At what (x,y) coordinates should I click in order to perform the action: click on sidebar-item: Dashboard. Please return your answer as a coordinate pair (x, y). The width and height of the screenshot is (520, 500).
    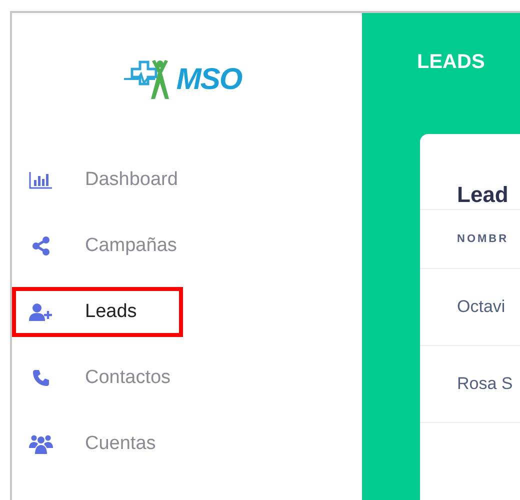
    Looking at the image, I should click on (97, 180).